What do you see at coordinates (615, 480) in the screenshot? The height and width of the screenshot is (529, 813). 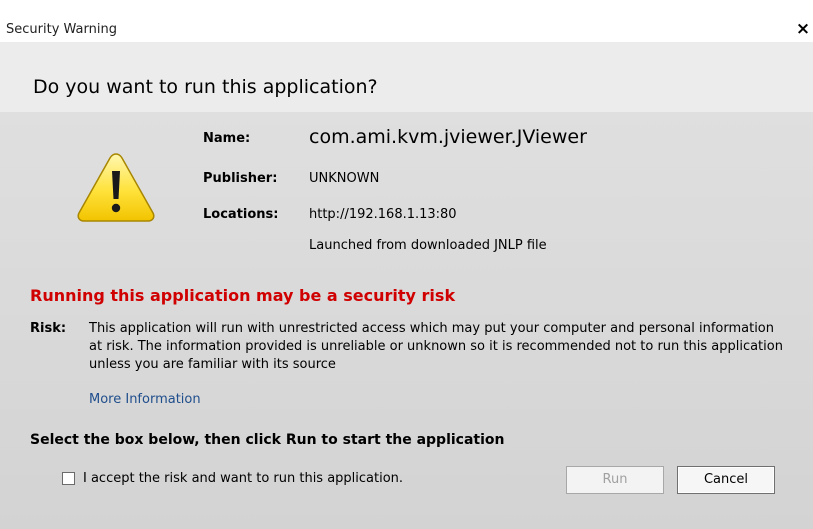 I see `run-button: Run` at bounding box center [615, 480].